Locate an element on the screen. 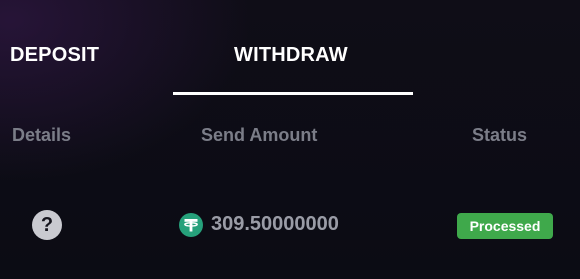 This screenshot has width=580, height=279. status-badge: Processed is located at coordinates (505, 226).